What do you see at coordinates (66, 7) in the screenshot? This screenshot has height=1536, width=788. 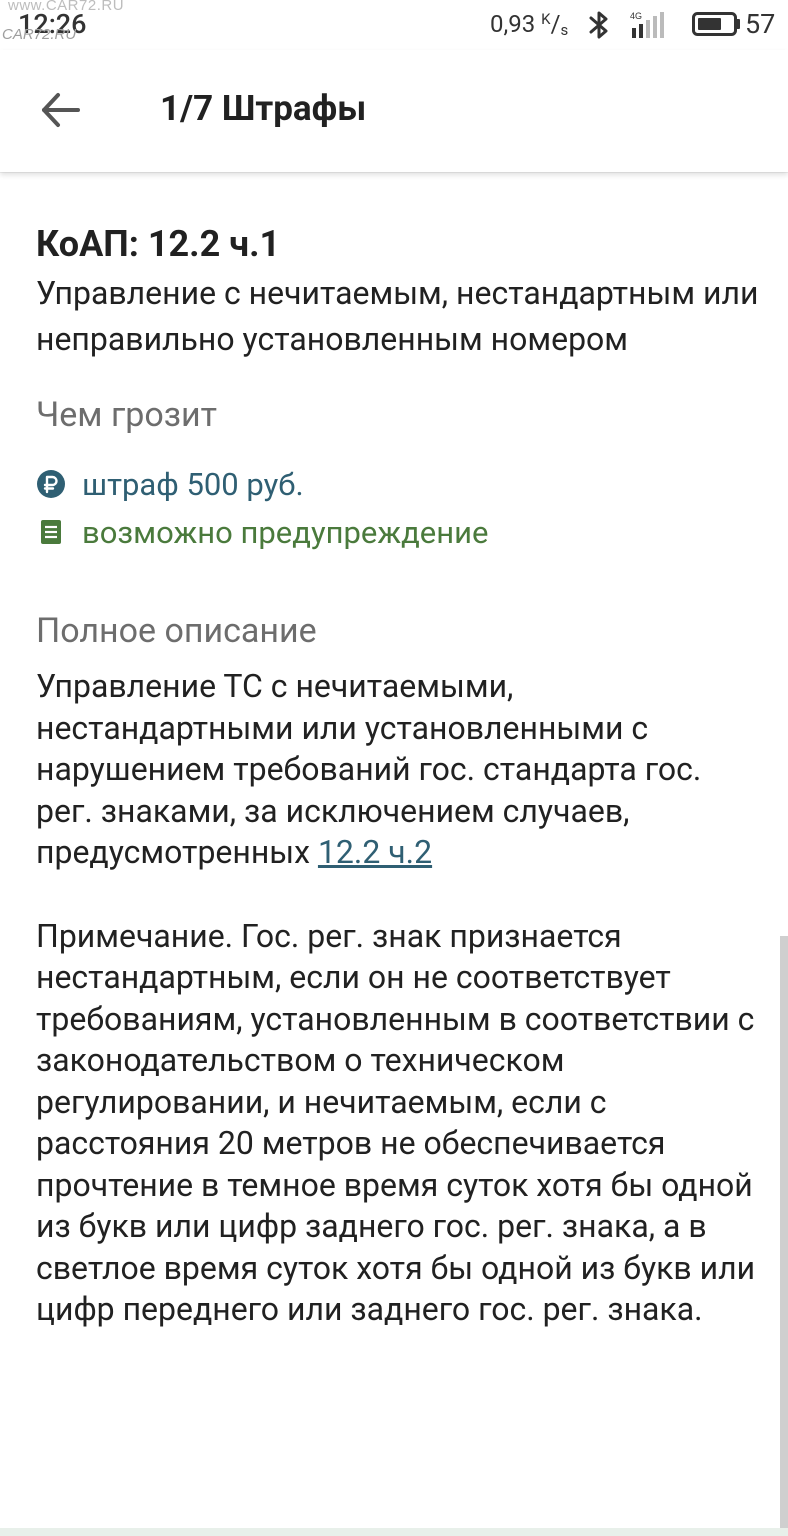 I see `watermark-text: www.CAR72.RU` at bounding box center [66, 7].